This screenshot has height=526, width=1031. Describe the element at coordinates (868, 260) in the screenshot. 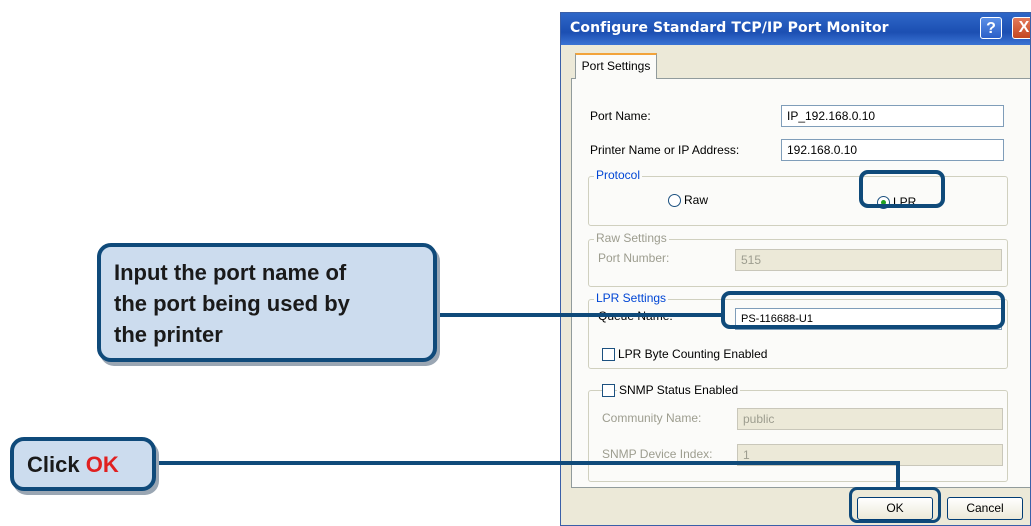

I see `port-number-field: 515` at that location.